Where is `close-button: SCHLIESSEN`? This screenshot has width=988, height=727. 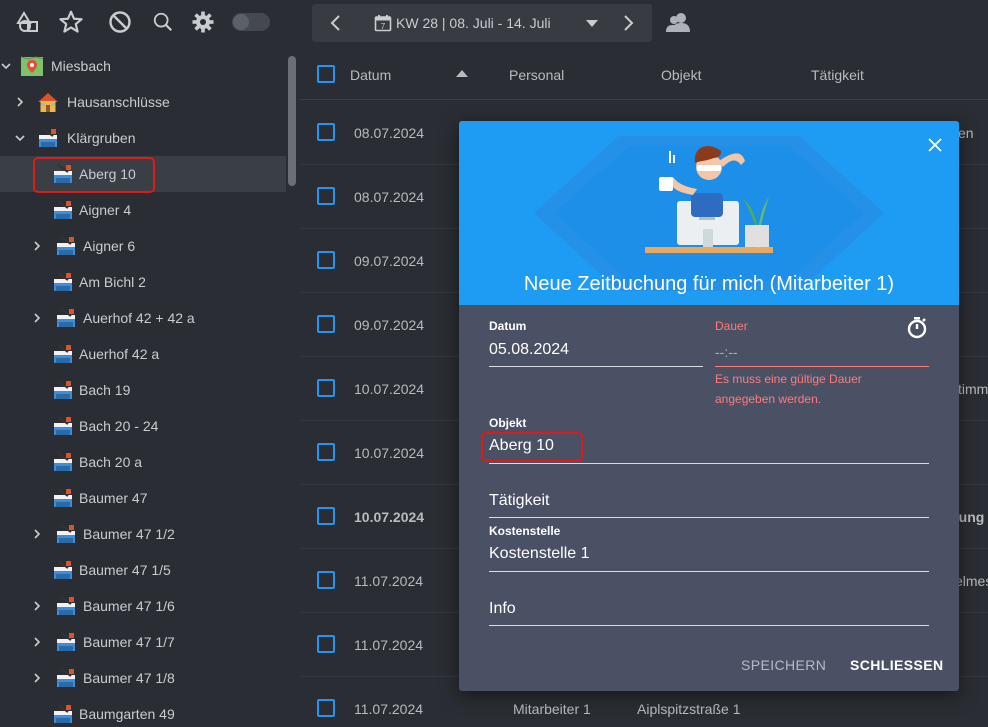
close-button: SCHLIESSEN is located at coordinates (896, 665).